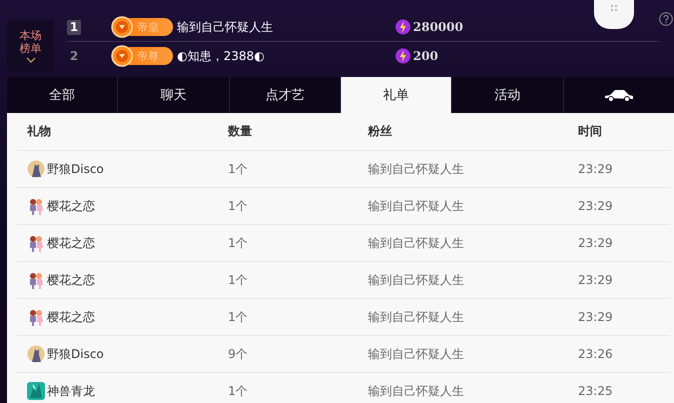 The image size is (674, 403). Describe the element at coordinates (71, 391) in the screenshot. I see `gift-name: 神兽青龙` at that location.